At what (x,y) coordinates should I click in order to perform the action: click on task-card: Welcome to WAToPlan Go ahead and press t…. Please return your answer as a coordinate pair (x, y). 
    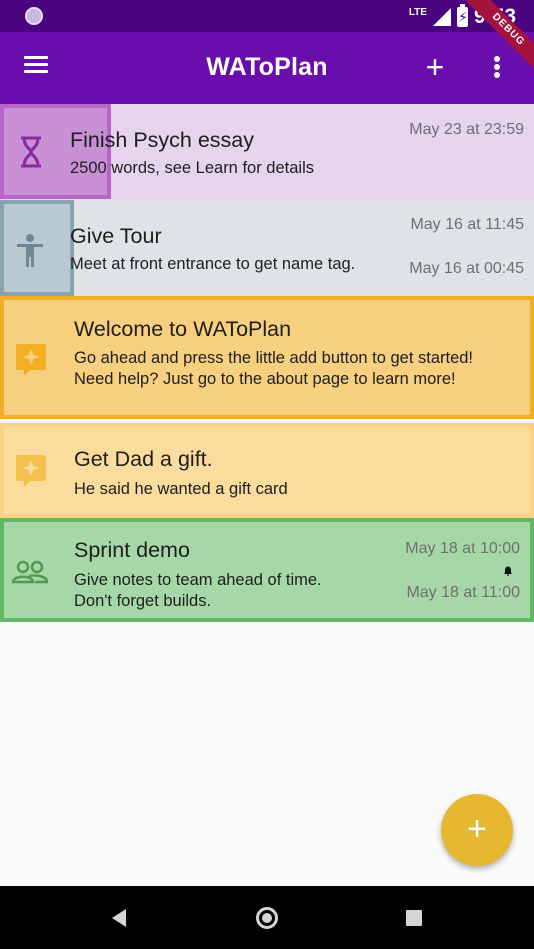
    Looking at the image, I should click on (267, 357).